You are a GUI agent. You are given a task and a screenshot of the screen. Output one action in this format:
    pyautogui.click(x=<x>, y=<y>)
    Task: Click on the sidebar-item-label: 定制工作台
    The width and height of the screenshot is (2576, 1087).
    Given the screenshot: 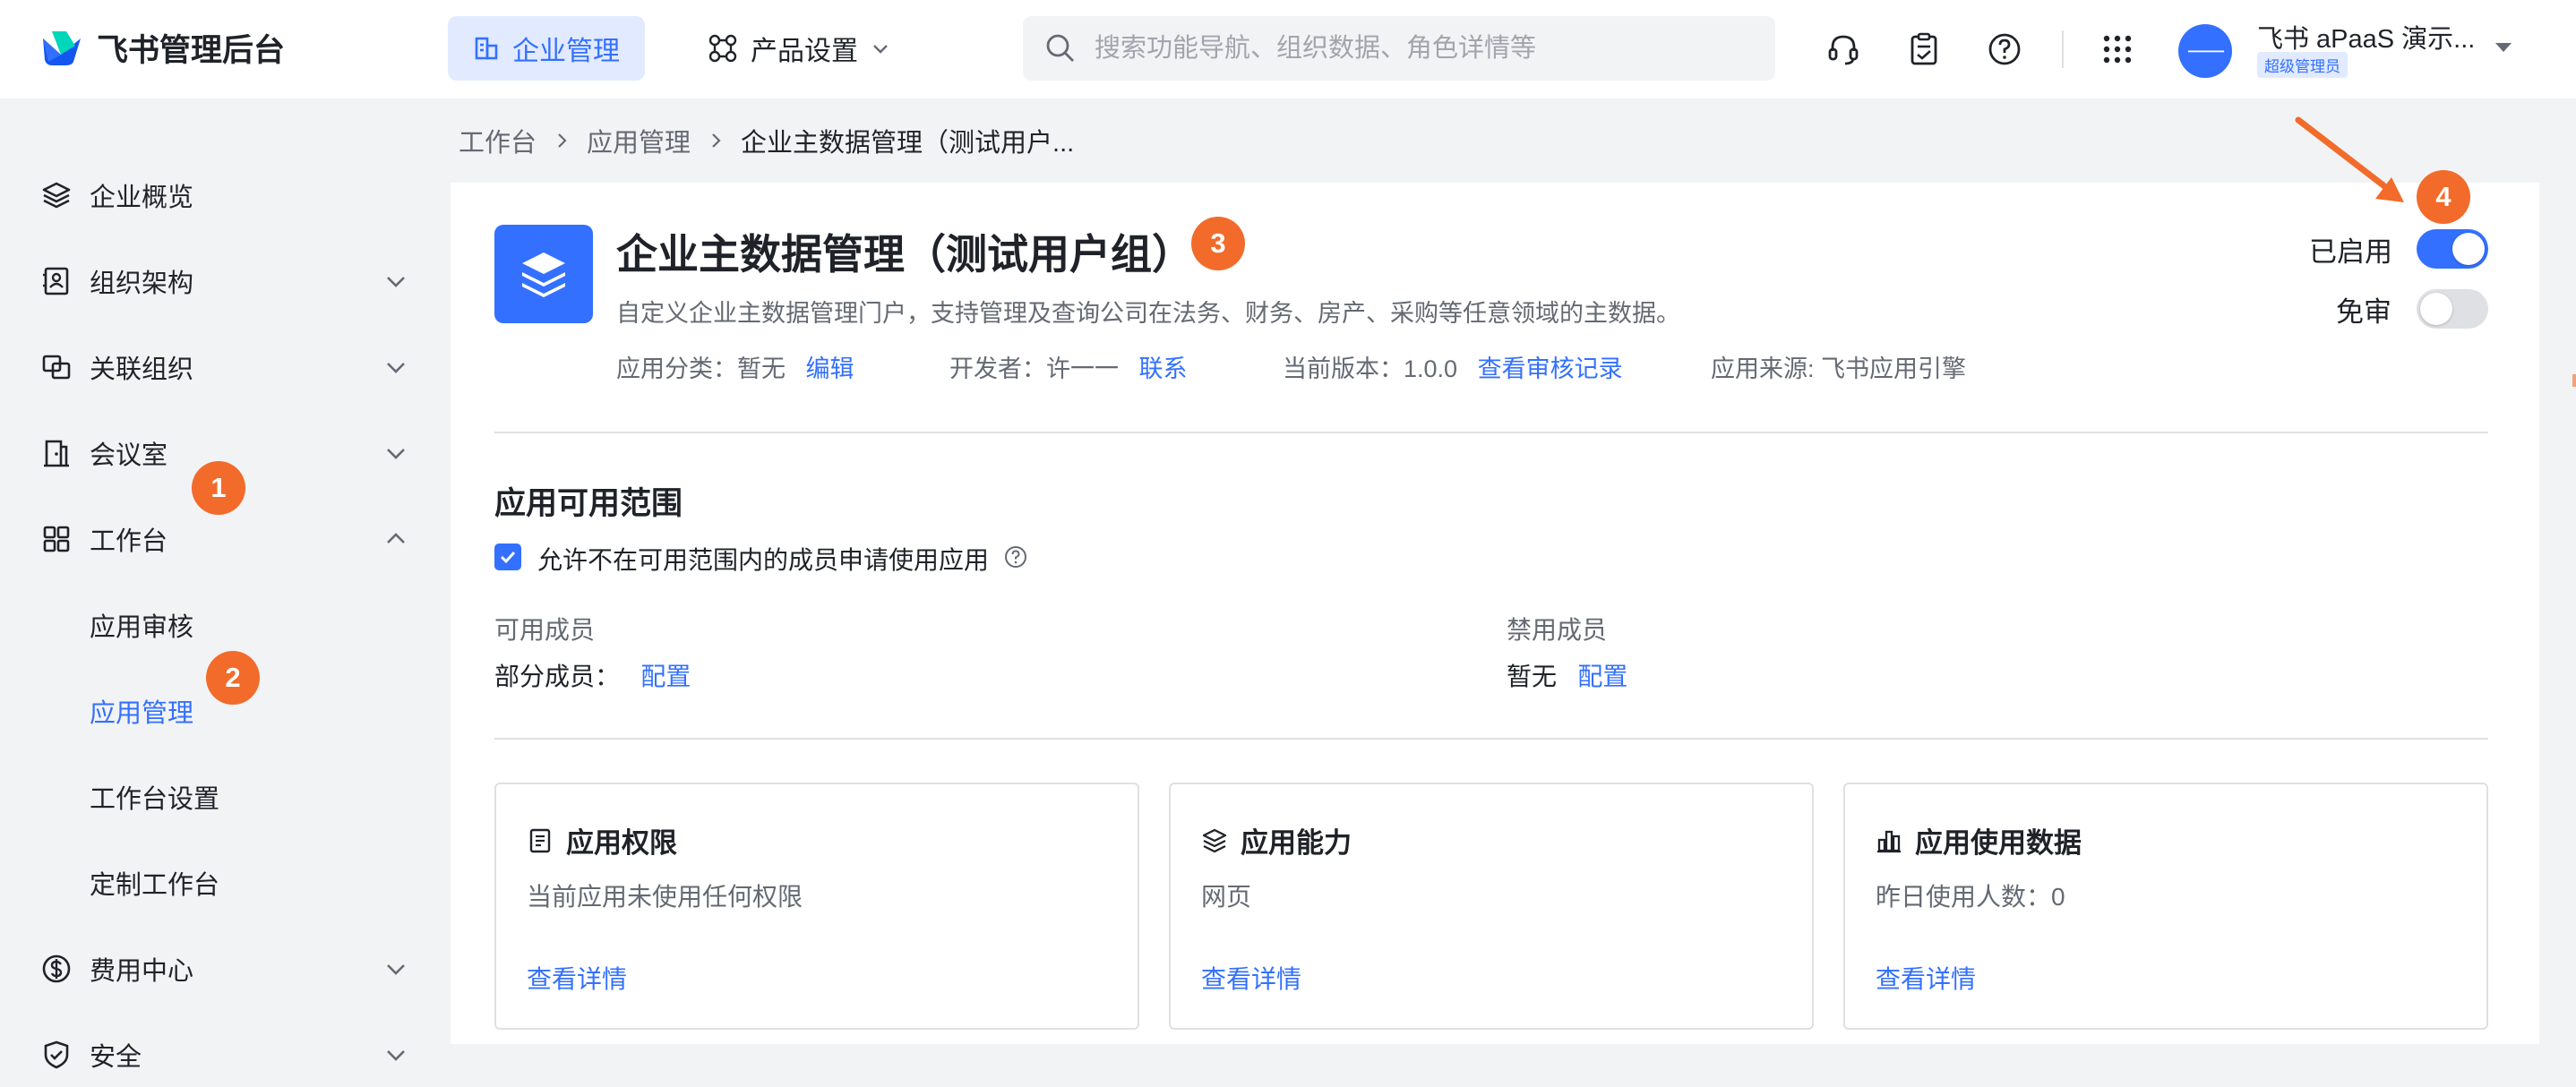 What is the action you would take?
    pyautogui.click(x=155, y=886)
    